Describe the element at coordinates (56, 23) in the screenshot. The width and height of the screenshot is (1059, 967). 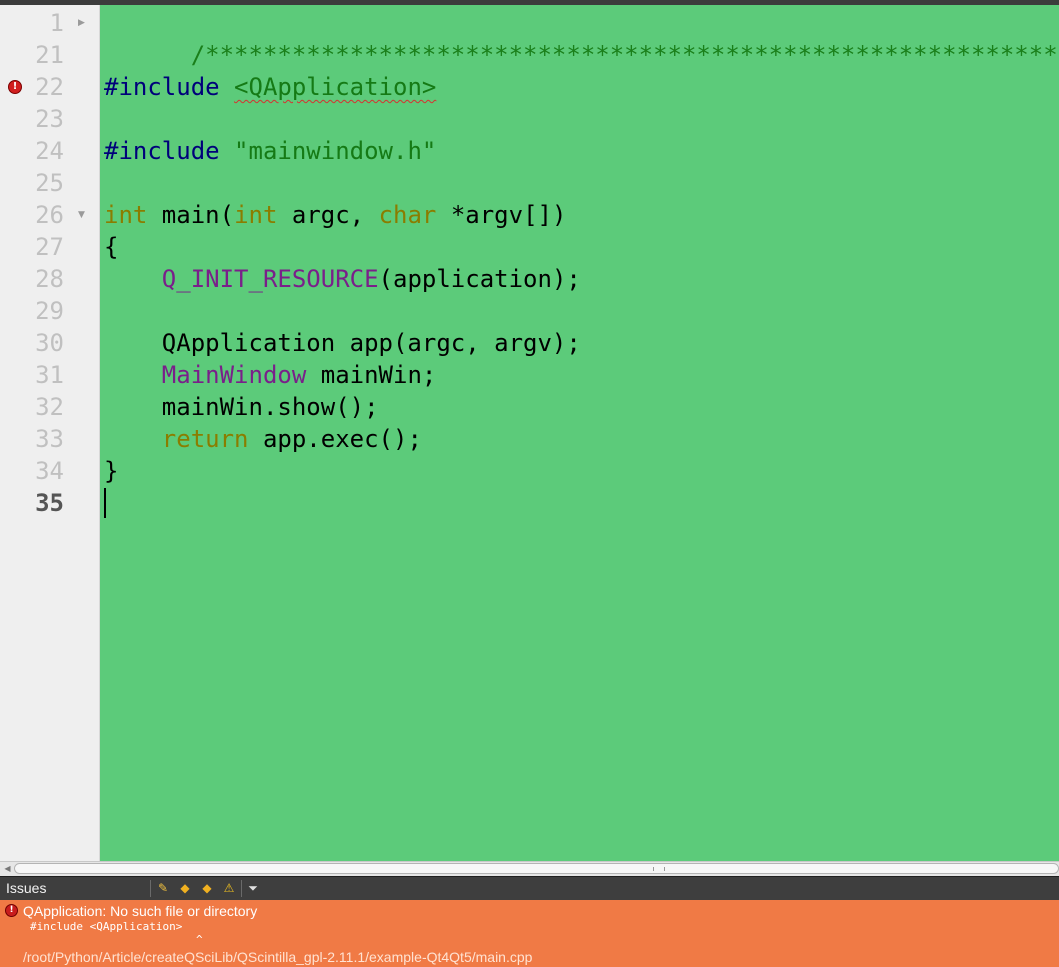
I see `line-number: 1` at that location.